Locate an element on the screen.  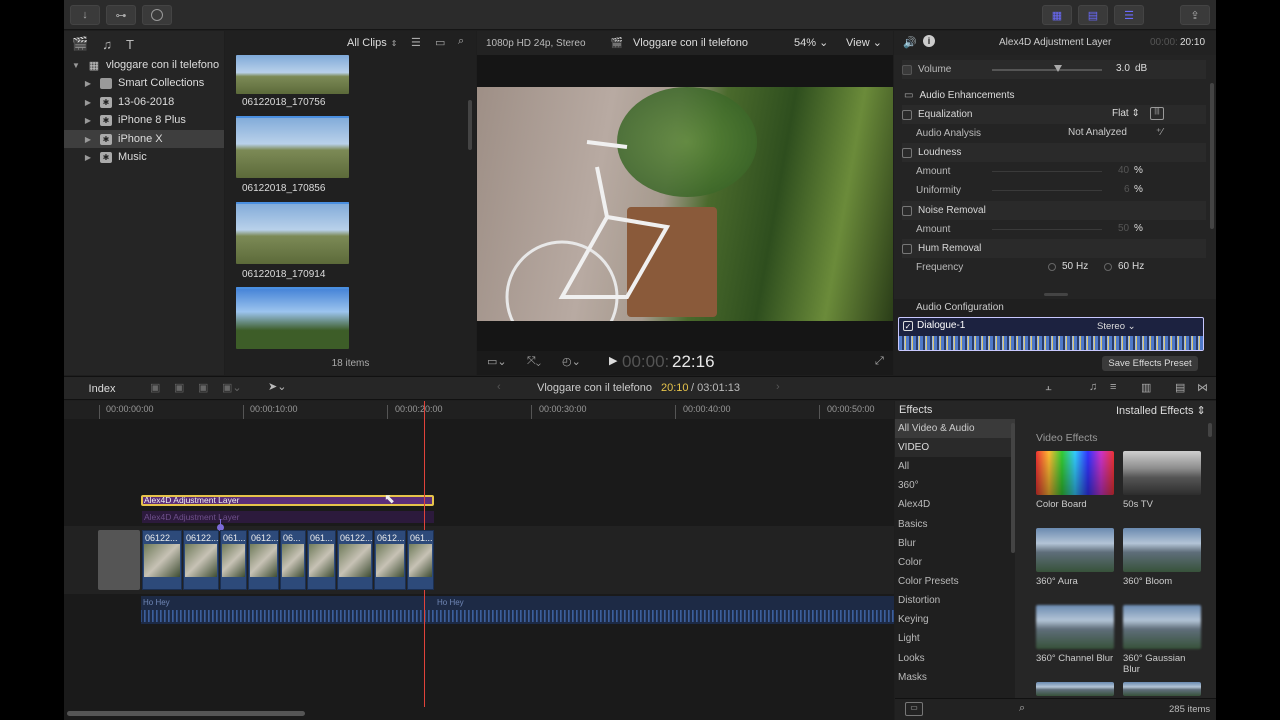
clip-appearance-icon: ▥ is located at coordinates (1146, 387).